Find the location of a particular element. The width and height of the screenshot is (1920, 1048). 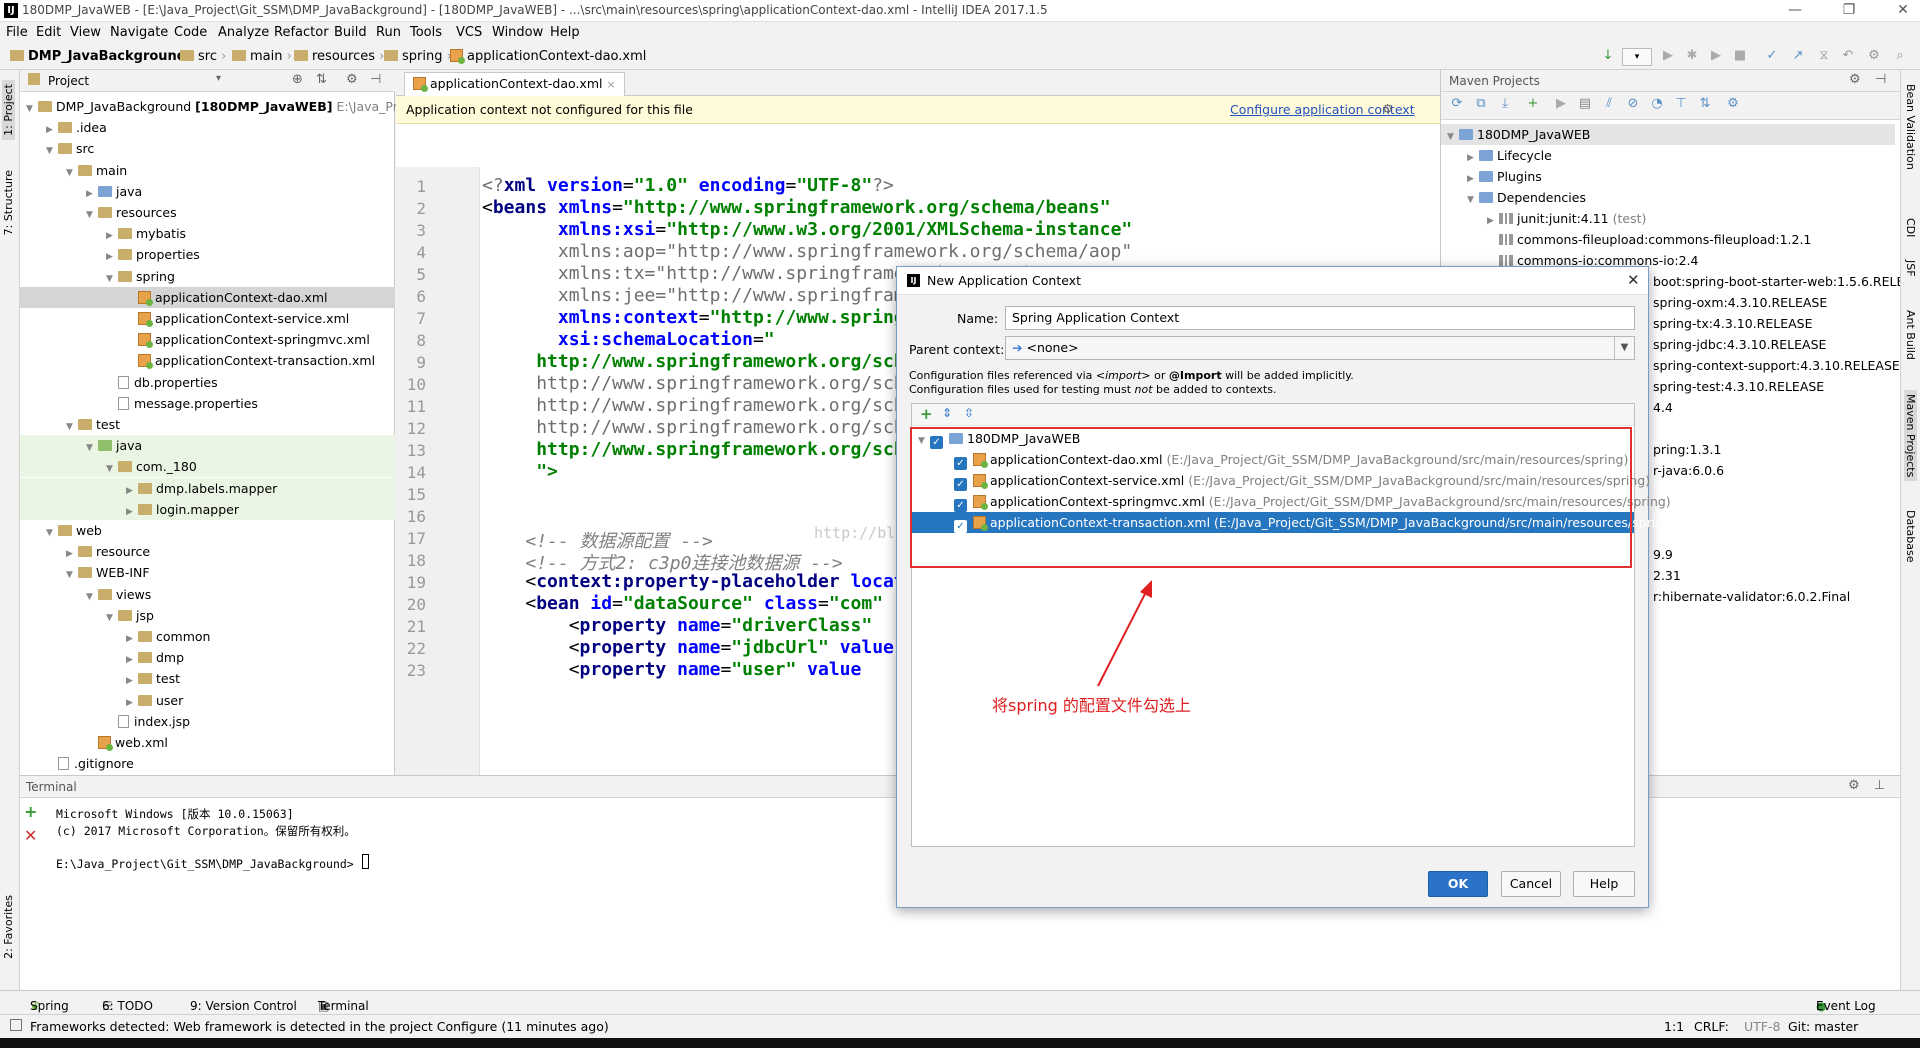

menu-navigate: Navigate is located at coordinates (139, 32).